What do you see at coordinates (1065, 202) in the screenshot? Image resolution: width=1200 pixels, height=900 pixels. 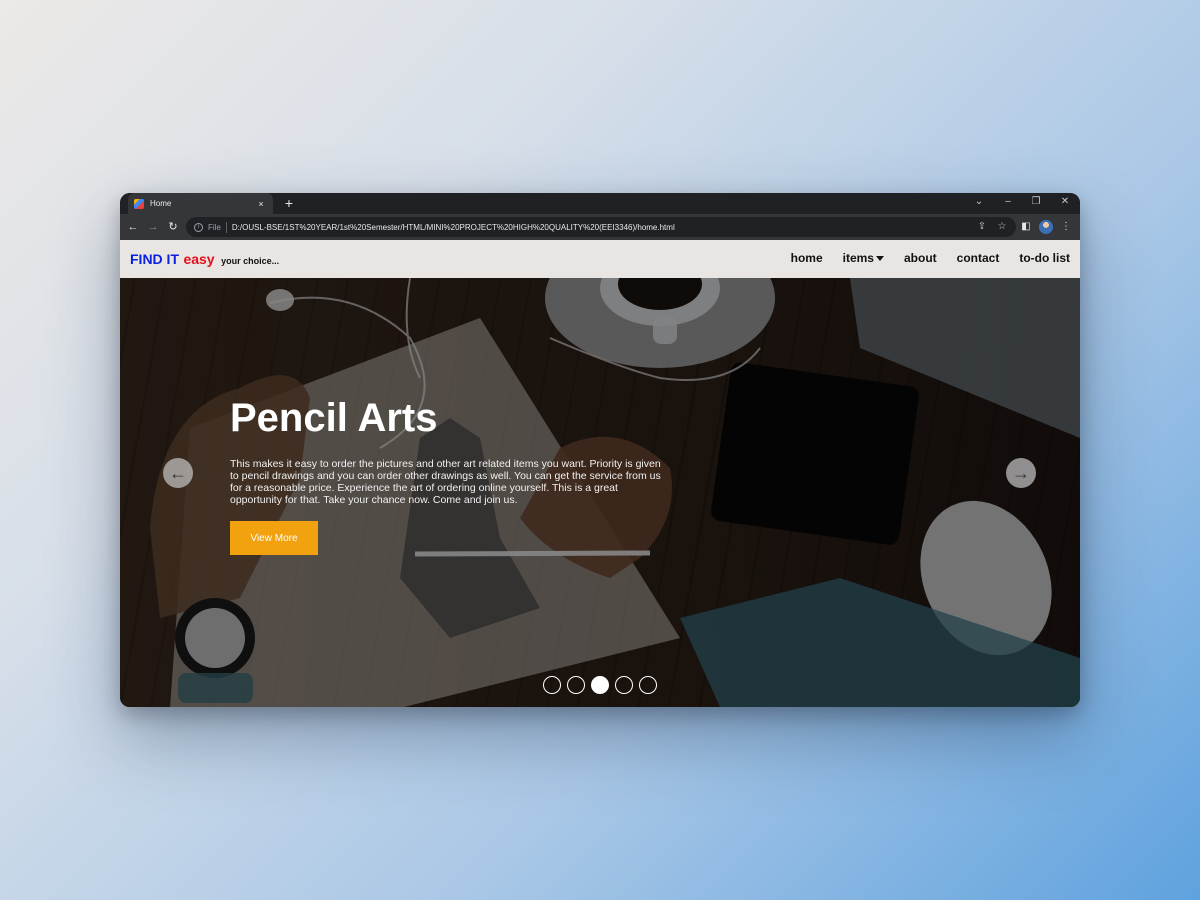 I see `close-window-icon: ✕` at bounding box center [1065, 202].